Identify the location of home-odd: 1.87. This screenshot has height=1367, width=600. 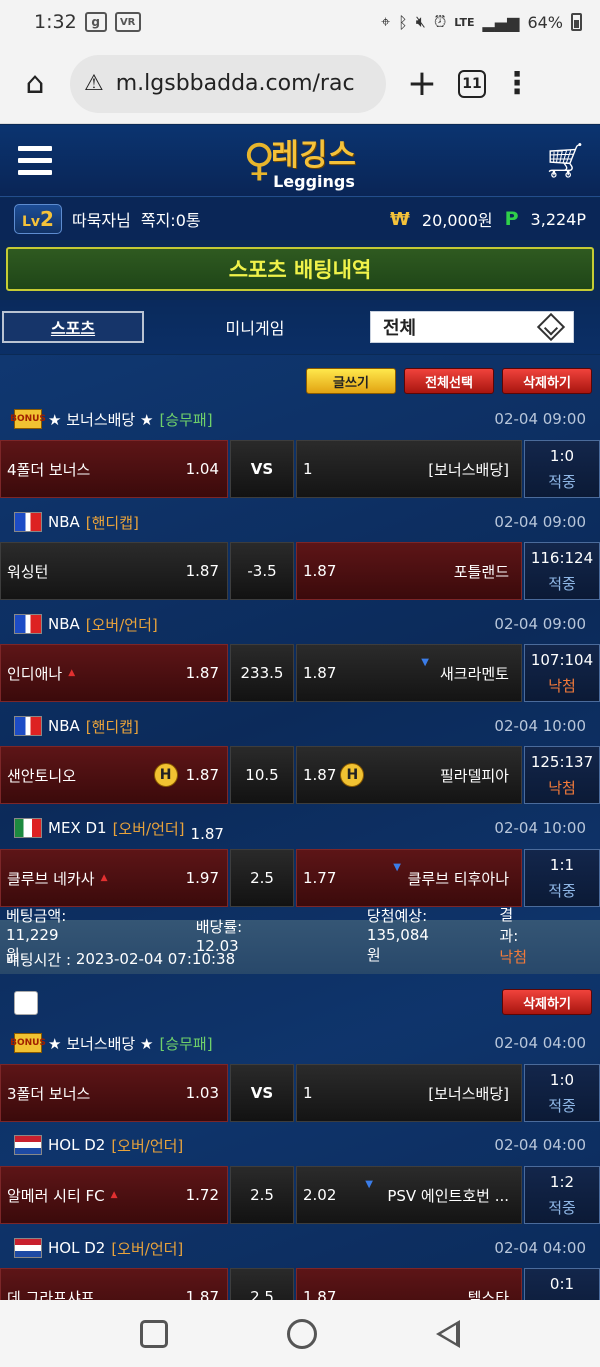
(202, 571).